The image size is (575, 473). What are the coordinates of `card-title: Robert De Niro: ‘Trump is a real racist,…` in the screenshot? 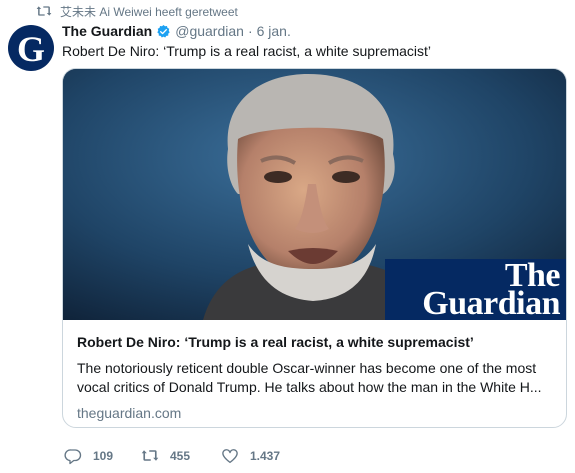 It's located at (317, 342).